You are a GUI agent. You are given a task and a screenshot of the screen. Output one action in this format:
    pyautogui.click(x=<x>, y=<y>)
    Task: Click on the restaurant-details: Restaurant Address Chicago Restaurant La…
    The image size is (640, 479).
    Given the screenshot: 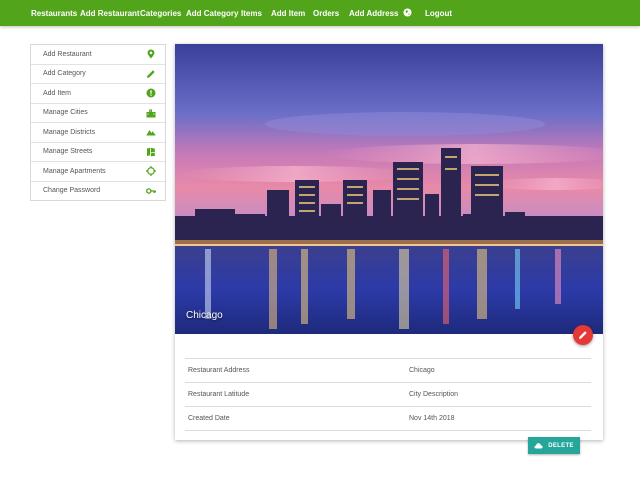 What is the action you would take?
    pyautogui.click(x=388, y=394)
    